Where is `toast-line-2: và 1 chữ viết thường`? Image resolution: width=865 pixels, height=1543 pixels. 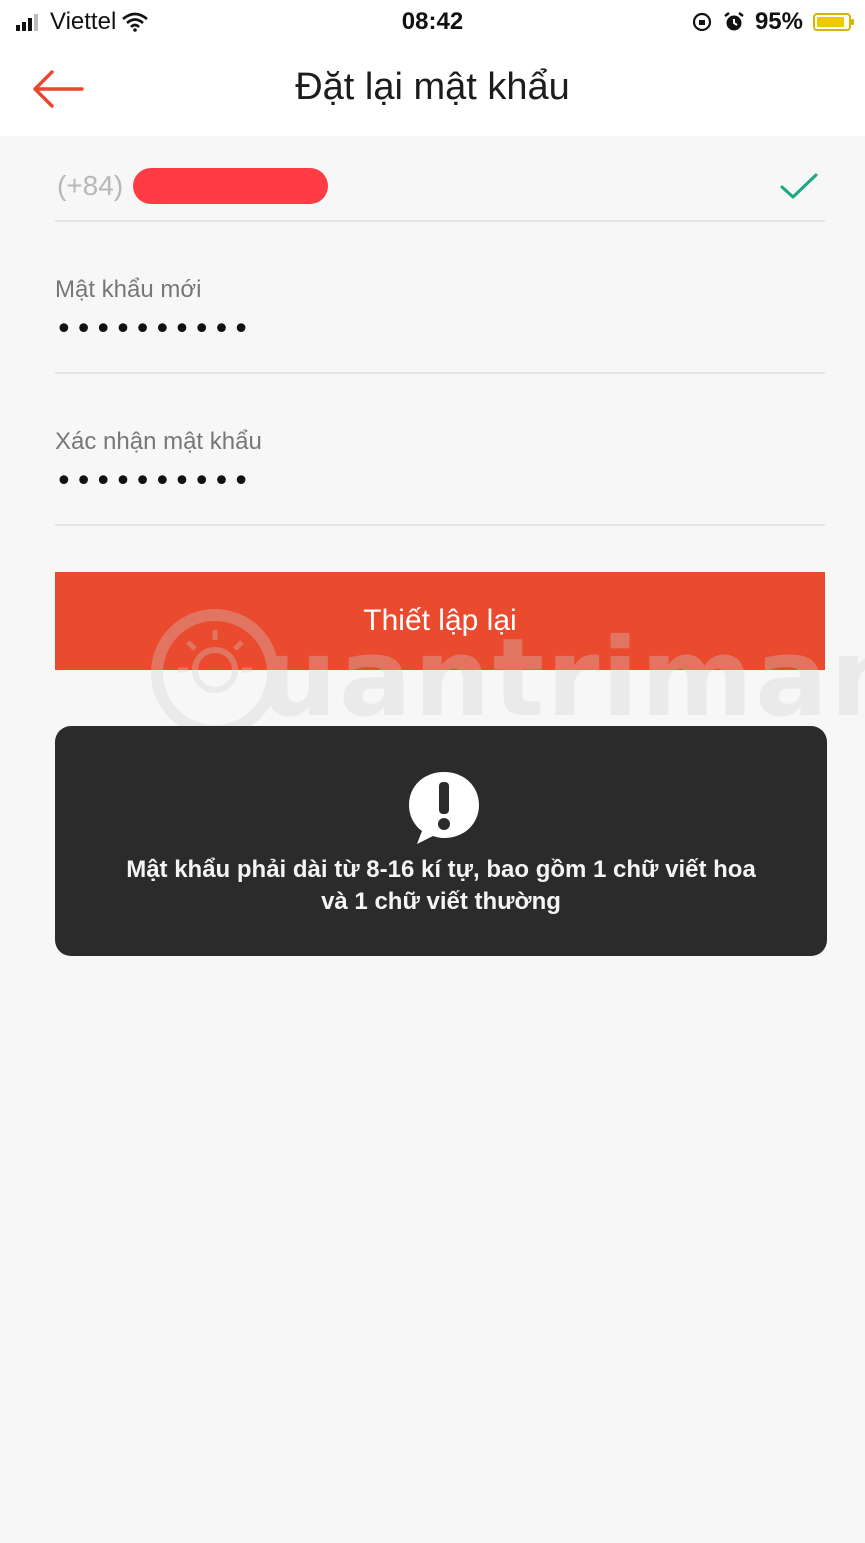
toast-line-2: và 1 chữ viết thường is located at coordinates (441, 901).